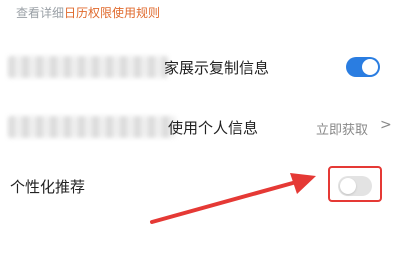 The width and height of the screenshot is (400, 263). What do you see at coordinates (342, 128) in the screenshot?
I see `get-now-link: 立即获取` at bounding box center [342, 128].